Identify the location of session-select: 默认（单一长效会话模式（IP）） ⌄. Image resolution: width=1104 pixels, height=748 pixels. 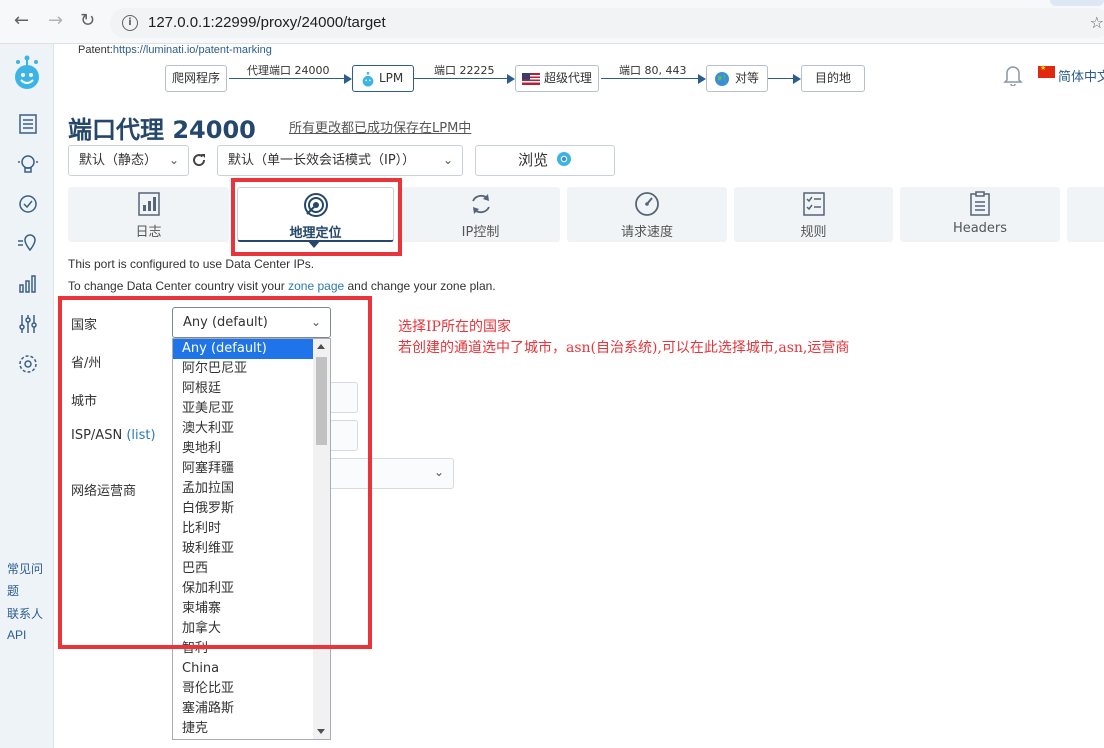
(340, 160).